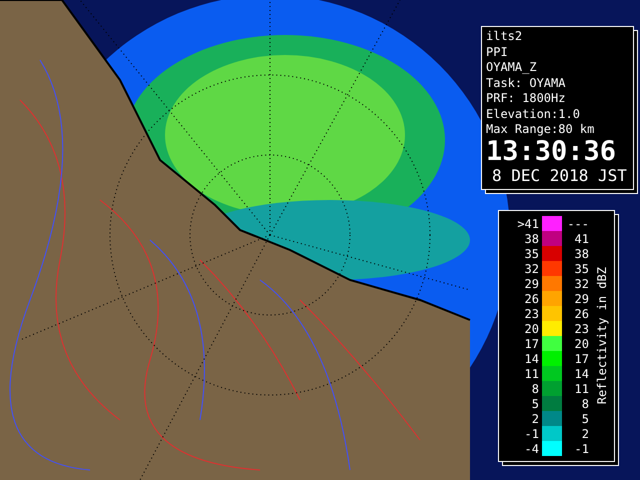  What do you see at coordinates (497, 52) in the screenshot?
I see `info-text: PPI` at bounding box center [497, 52].